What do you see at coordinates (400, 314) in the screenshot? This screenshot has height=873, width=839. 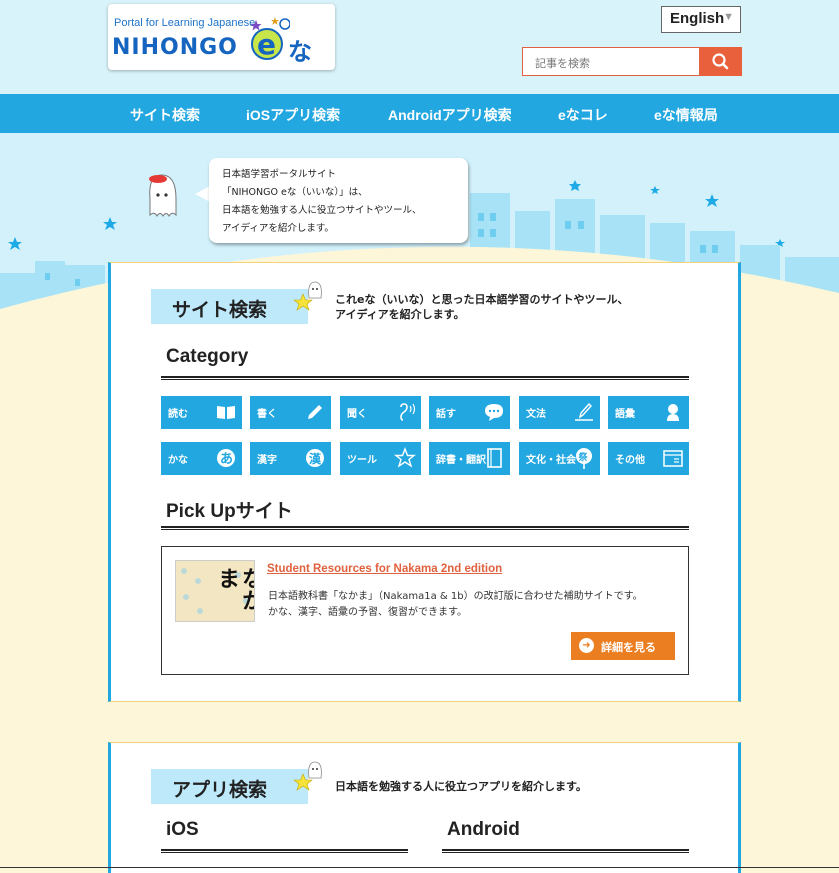 I see `description-line: アイディアを紹介します。` at bounding box center [400, 314].